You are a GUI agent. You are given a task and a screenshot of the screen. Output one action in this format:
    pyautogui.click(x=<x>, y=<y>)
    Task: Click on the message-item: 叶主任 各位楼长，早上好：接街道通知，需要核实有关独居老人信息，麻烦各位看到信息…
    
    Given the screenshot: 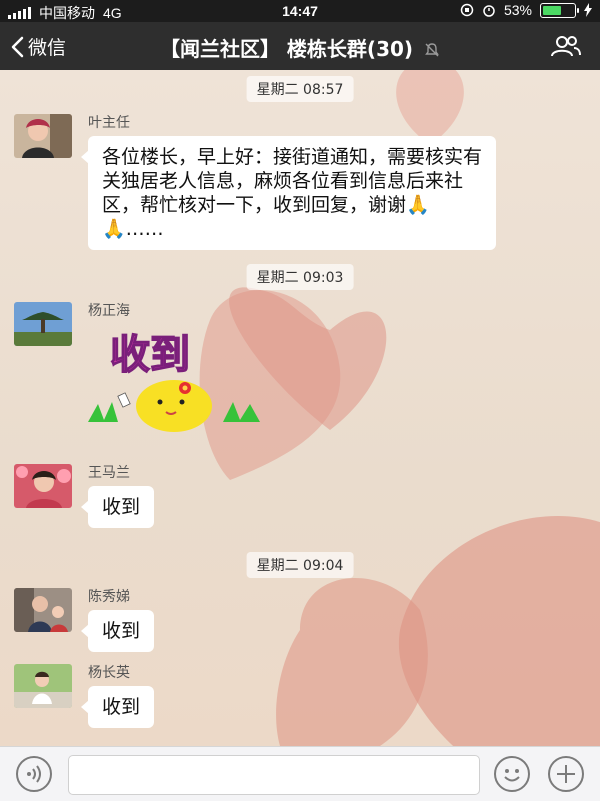 What is the action you would take?
    pyautogui.click(x=264, y=182)
    